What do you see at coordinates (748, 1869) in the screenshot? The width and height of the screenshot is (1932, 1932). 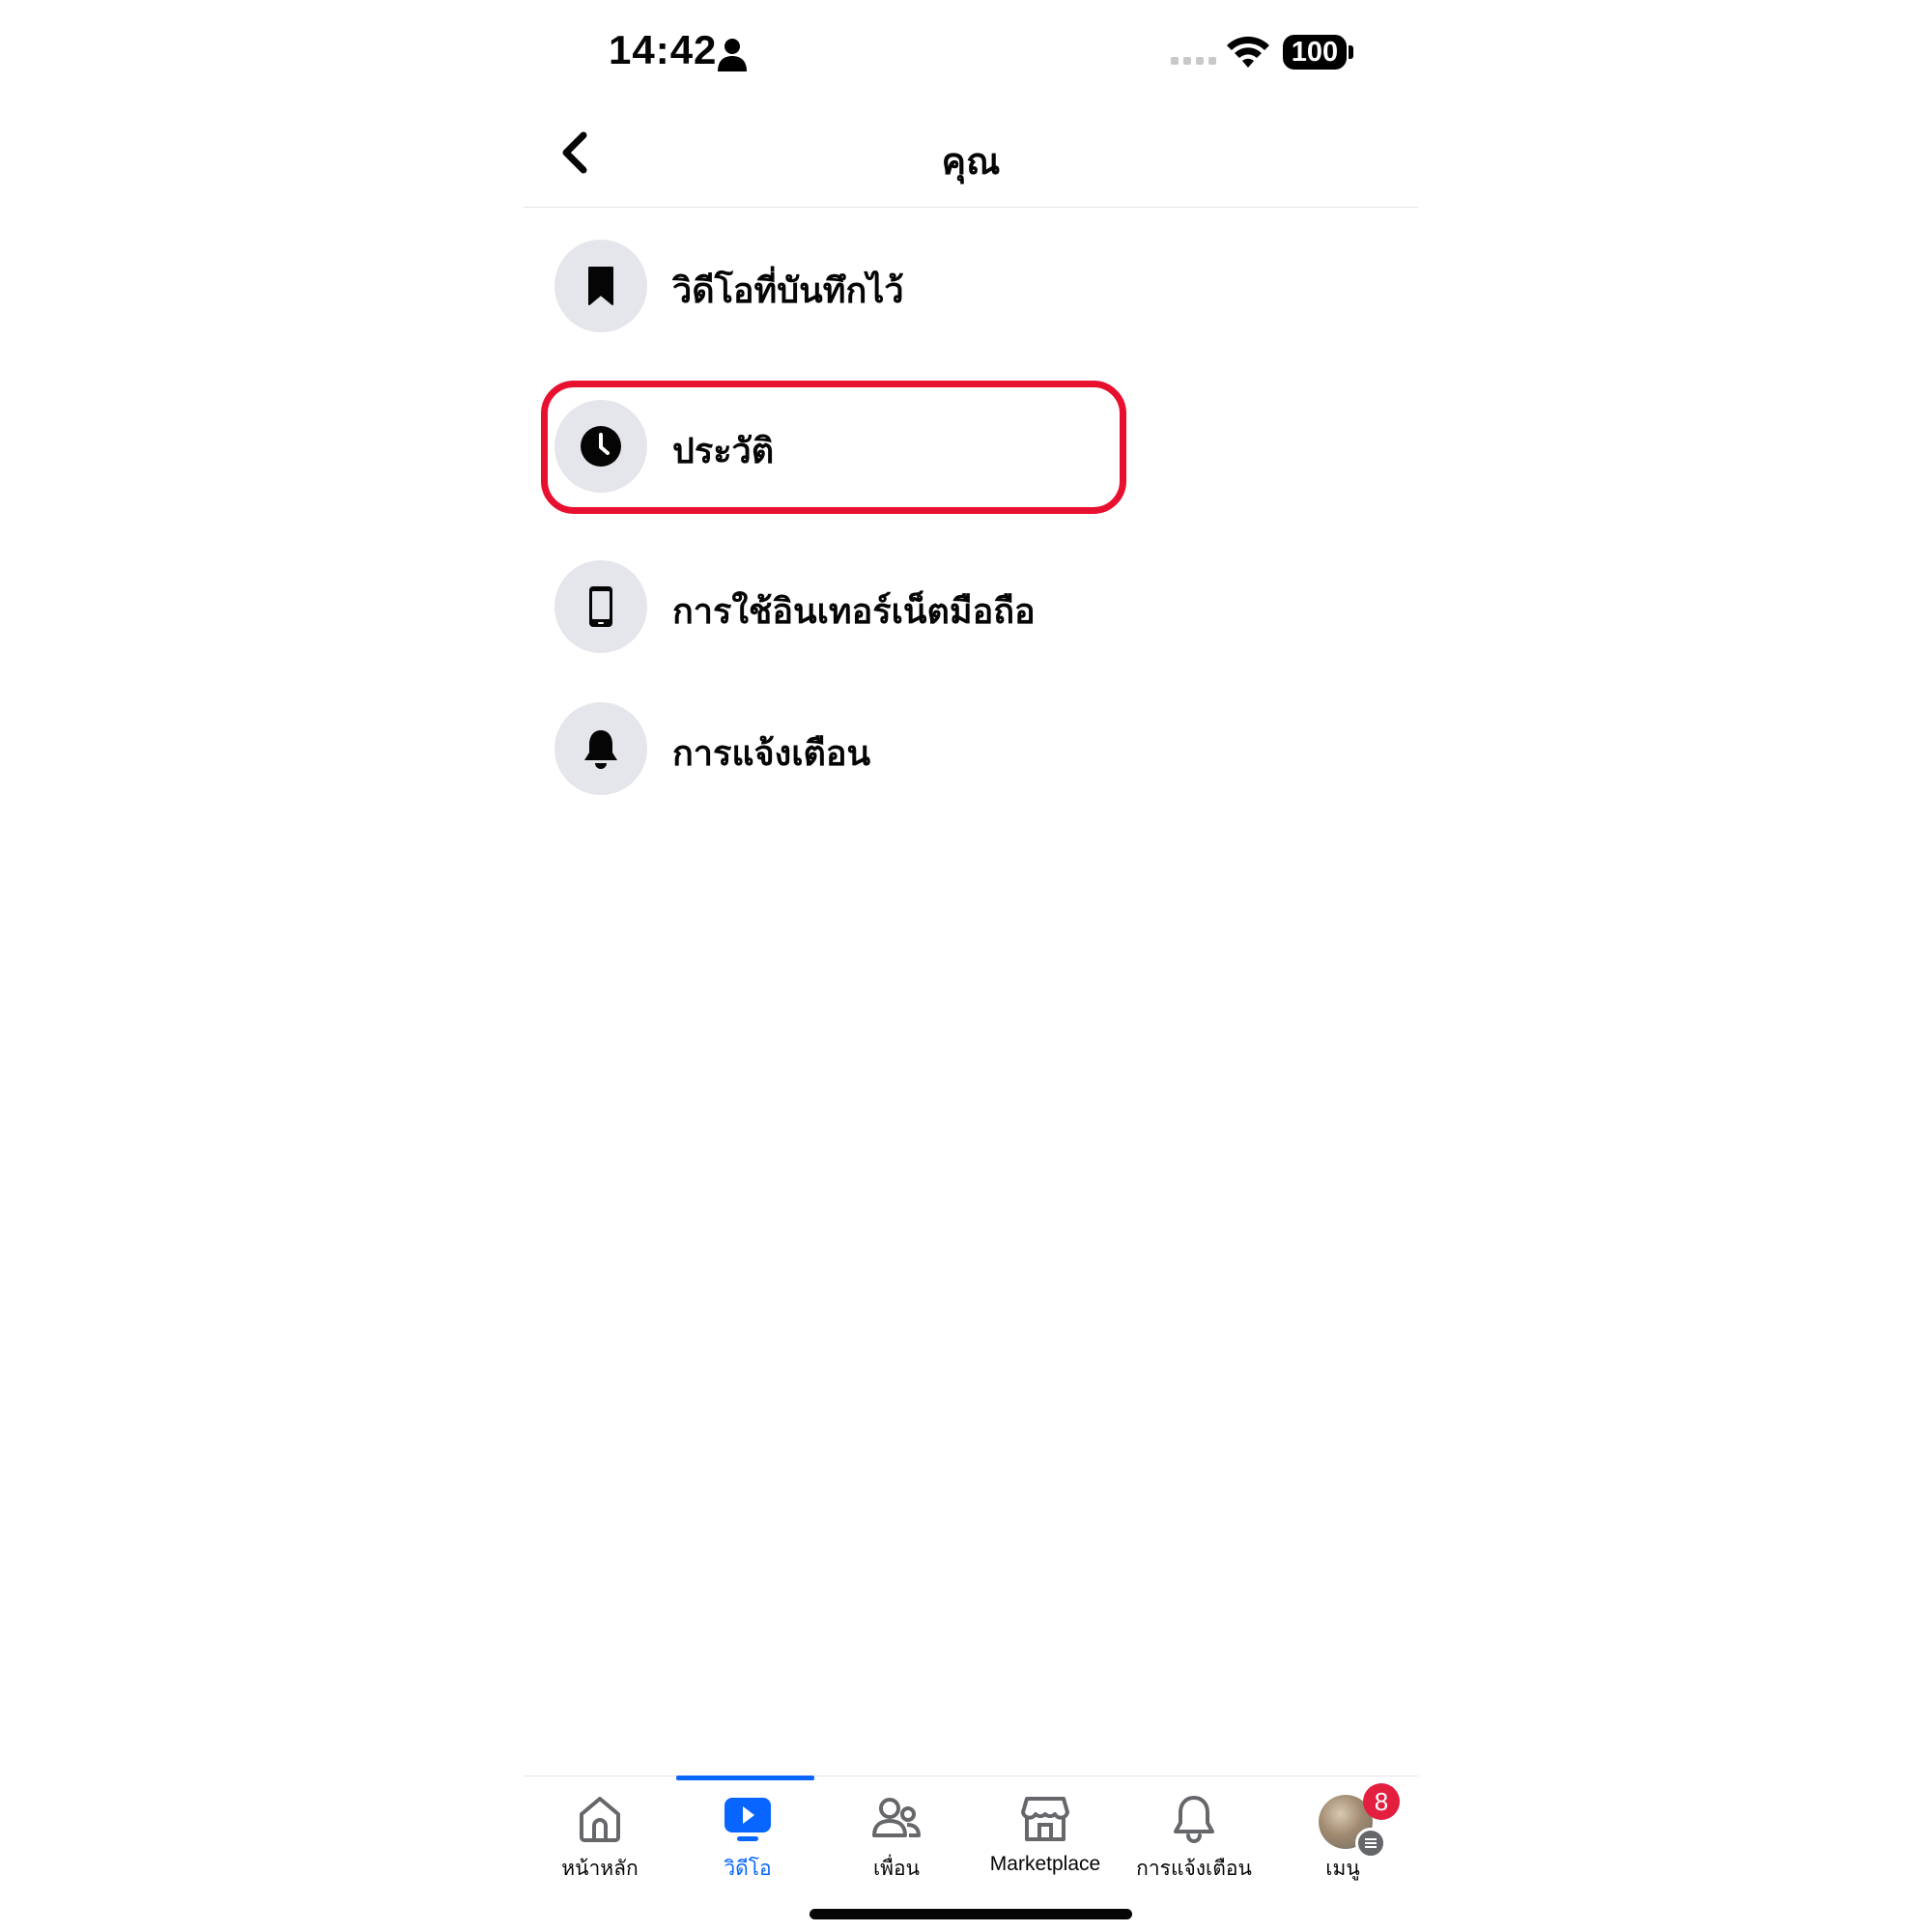 I see `tab-label-video: วิดีโอ` at bounding box center [748, 1869].